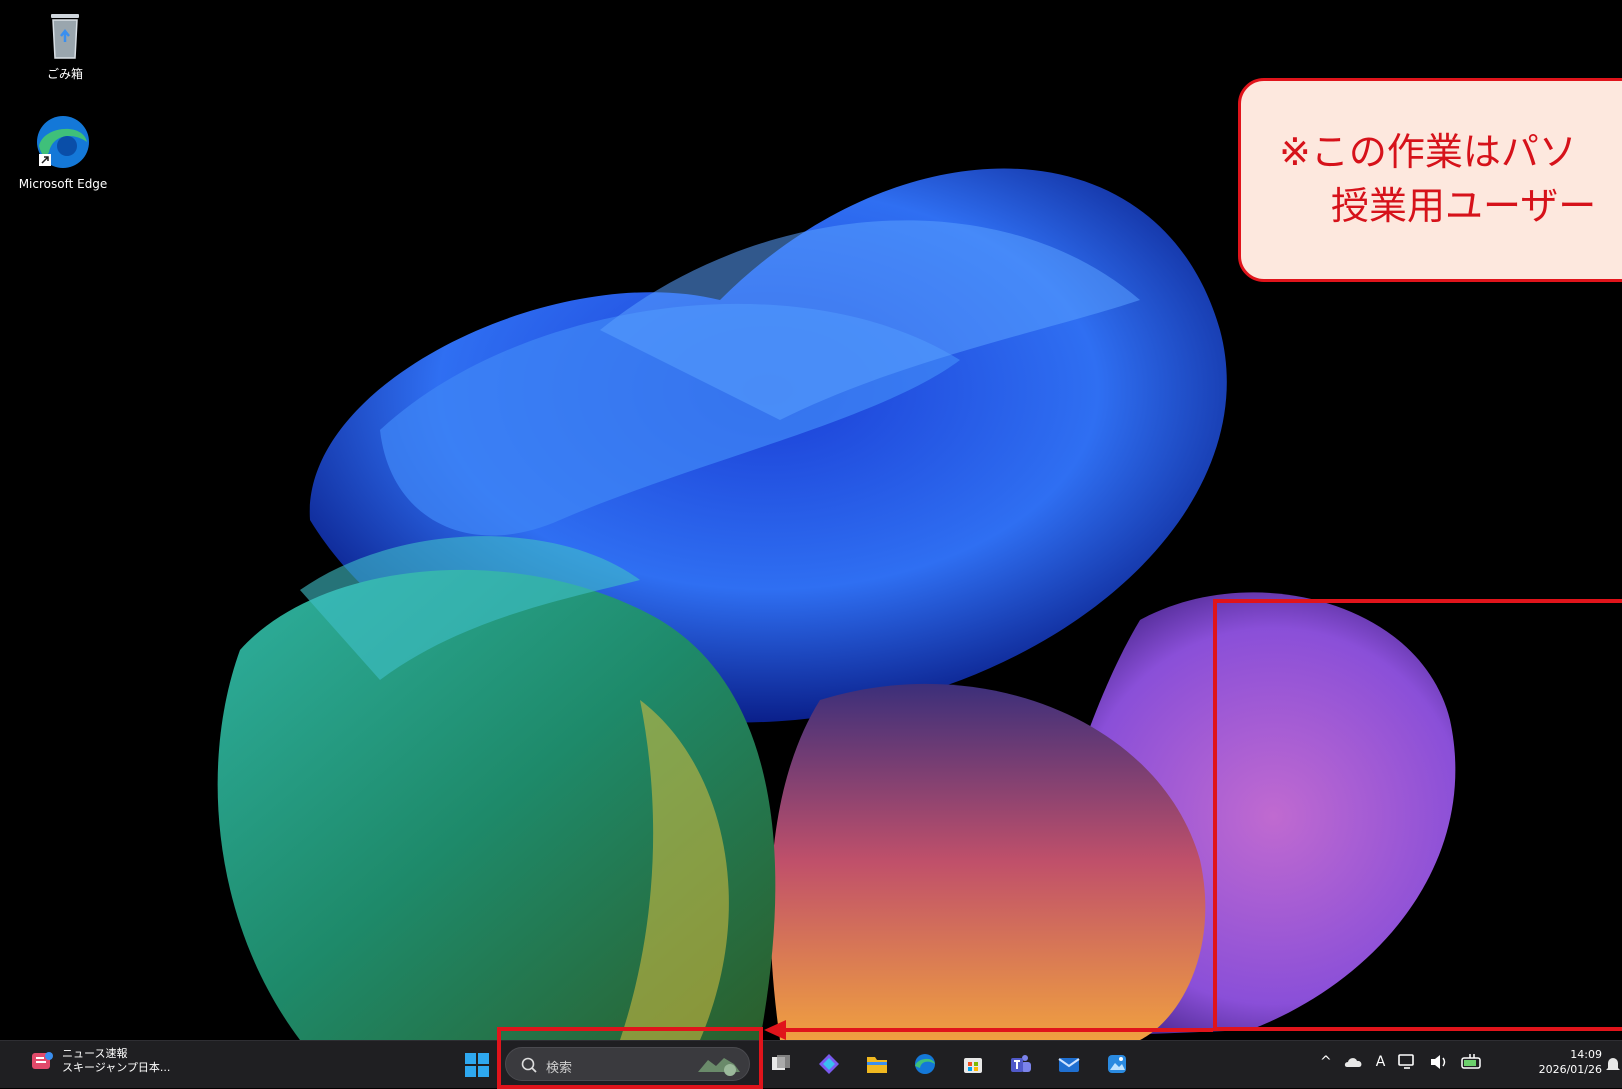 The height and width of the screenshot is (1089, 1622). Describe the element at coordinates (1326, 1062) in the screenshot. I see `tray-overflow-chevron-icon: ^` at that location.